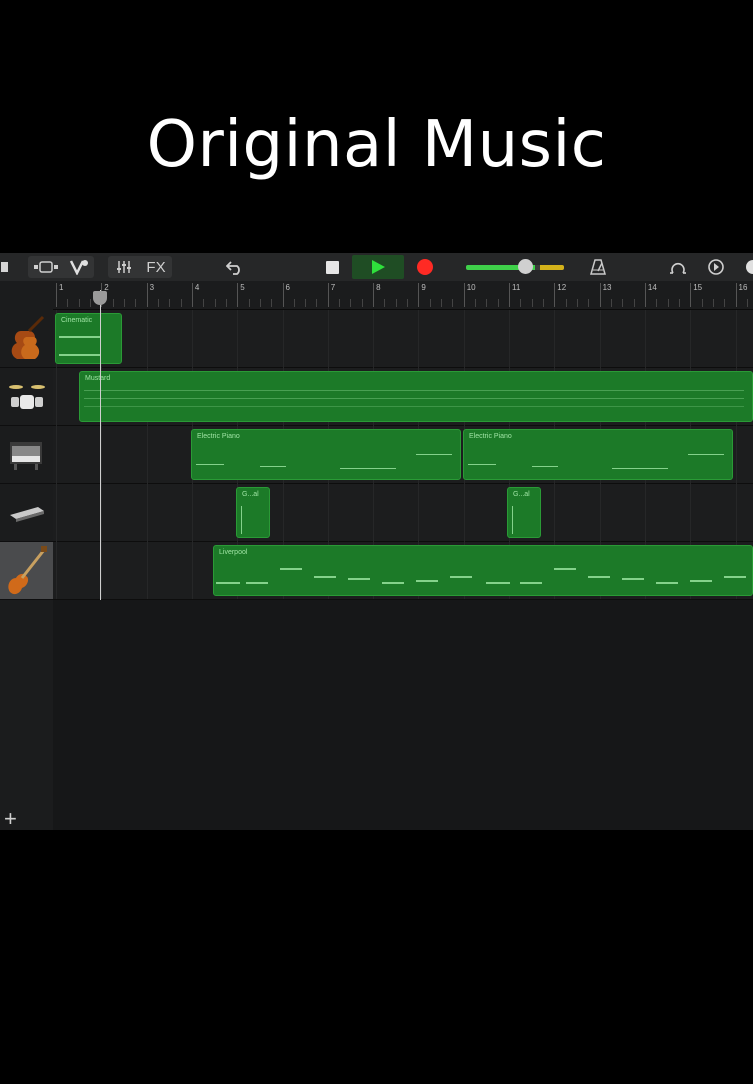 This screenshot has height=1084, width=753. Describe the element at coordinates (516, 287) in the screenshot. I see `bar-number: 11` at that location.